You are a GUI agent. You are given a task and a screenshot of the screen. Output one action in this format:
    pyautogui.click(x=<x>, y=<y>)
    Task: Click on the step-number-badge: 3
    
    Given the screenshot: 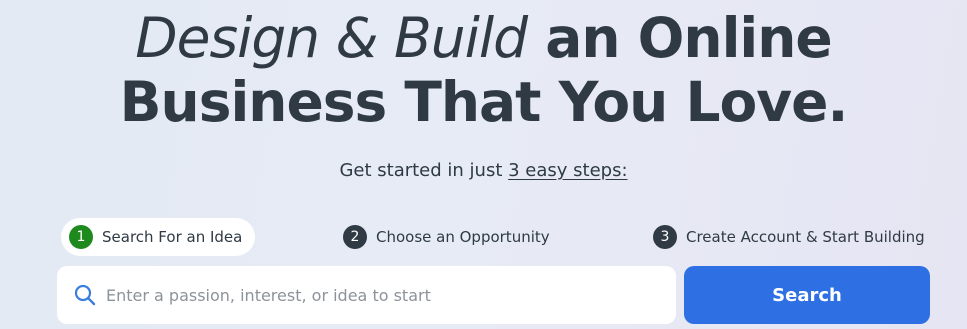 What is the action you would take?
    pyautogui.click(x=665, y=237)
    